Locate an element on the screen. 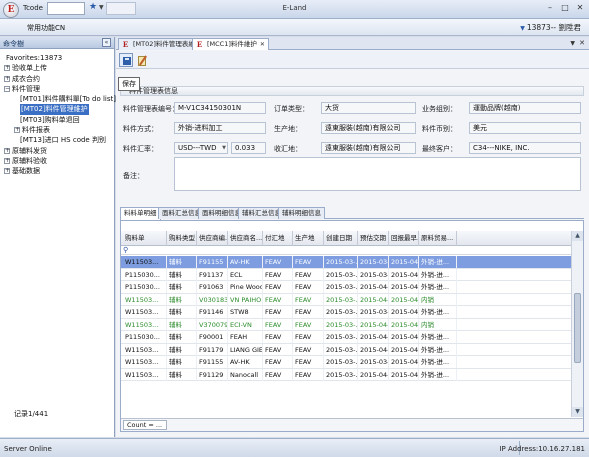 This screenshot has height=457, width=589. business-group-field: 運動品牌(越南) is located at coordinates (525, 108).